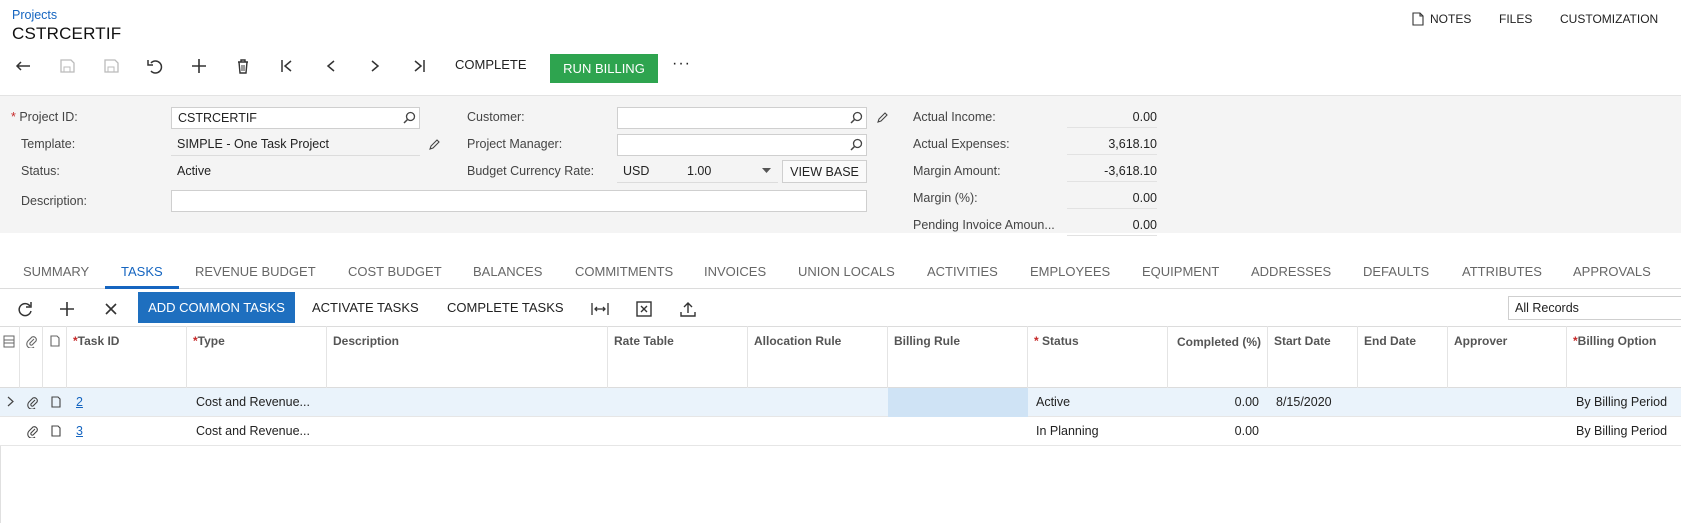 This screenshot has height=523, width=1681. I want to click on export-excel-icon, so click(644, 309).